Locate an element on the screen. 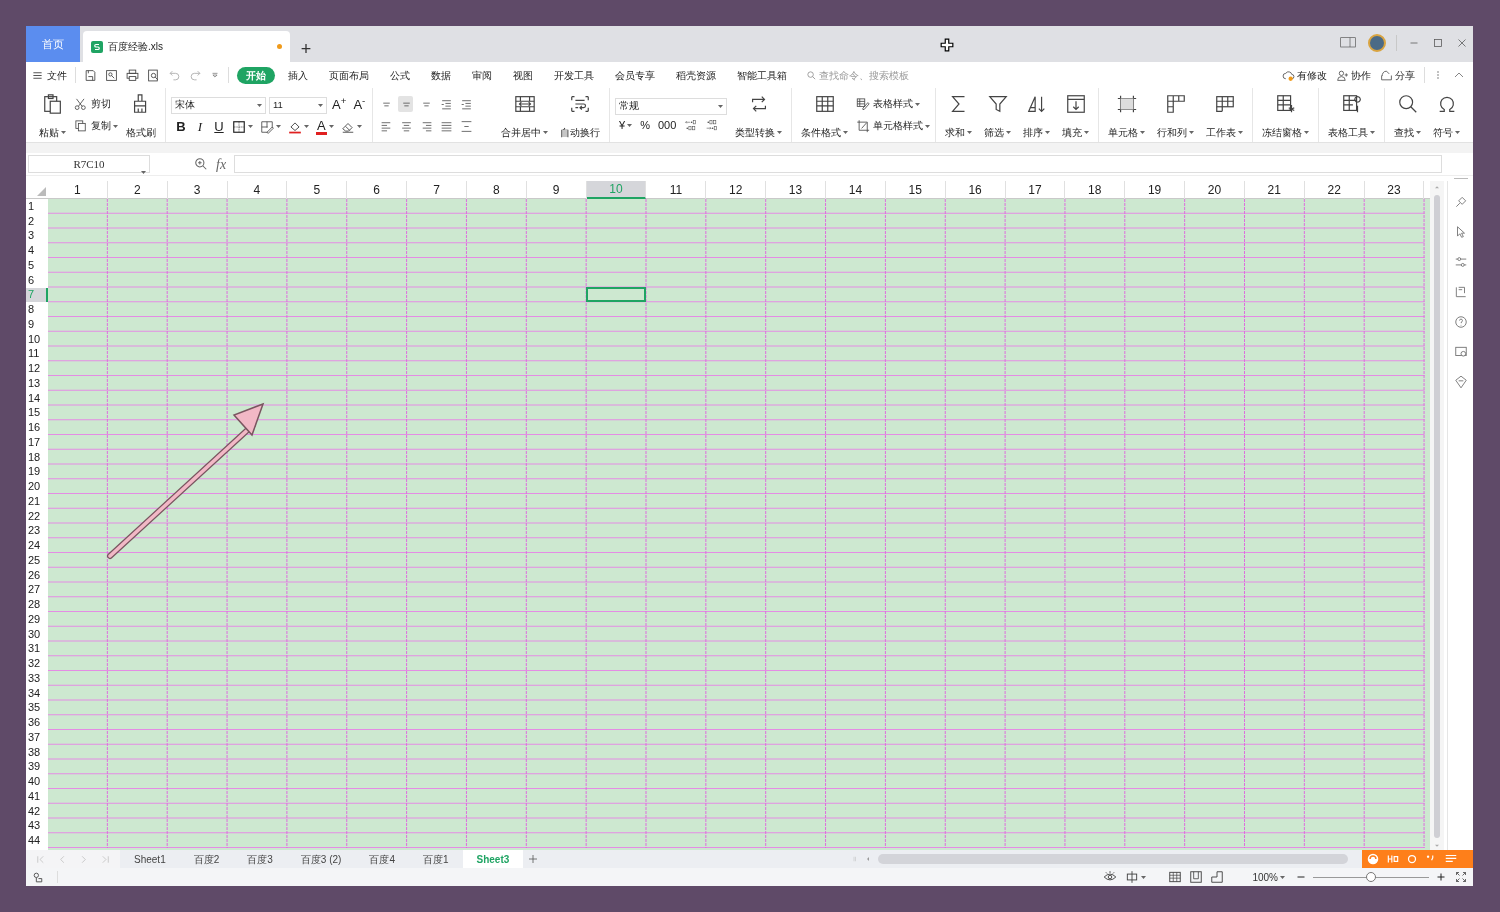 The height and width of the screenshot is (912, 1500). bold-button: B is located at coordinates (181, 127).